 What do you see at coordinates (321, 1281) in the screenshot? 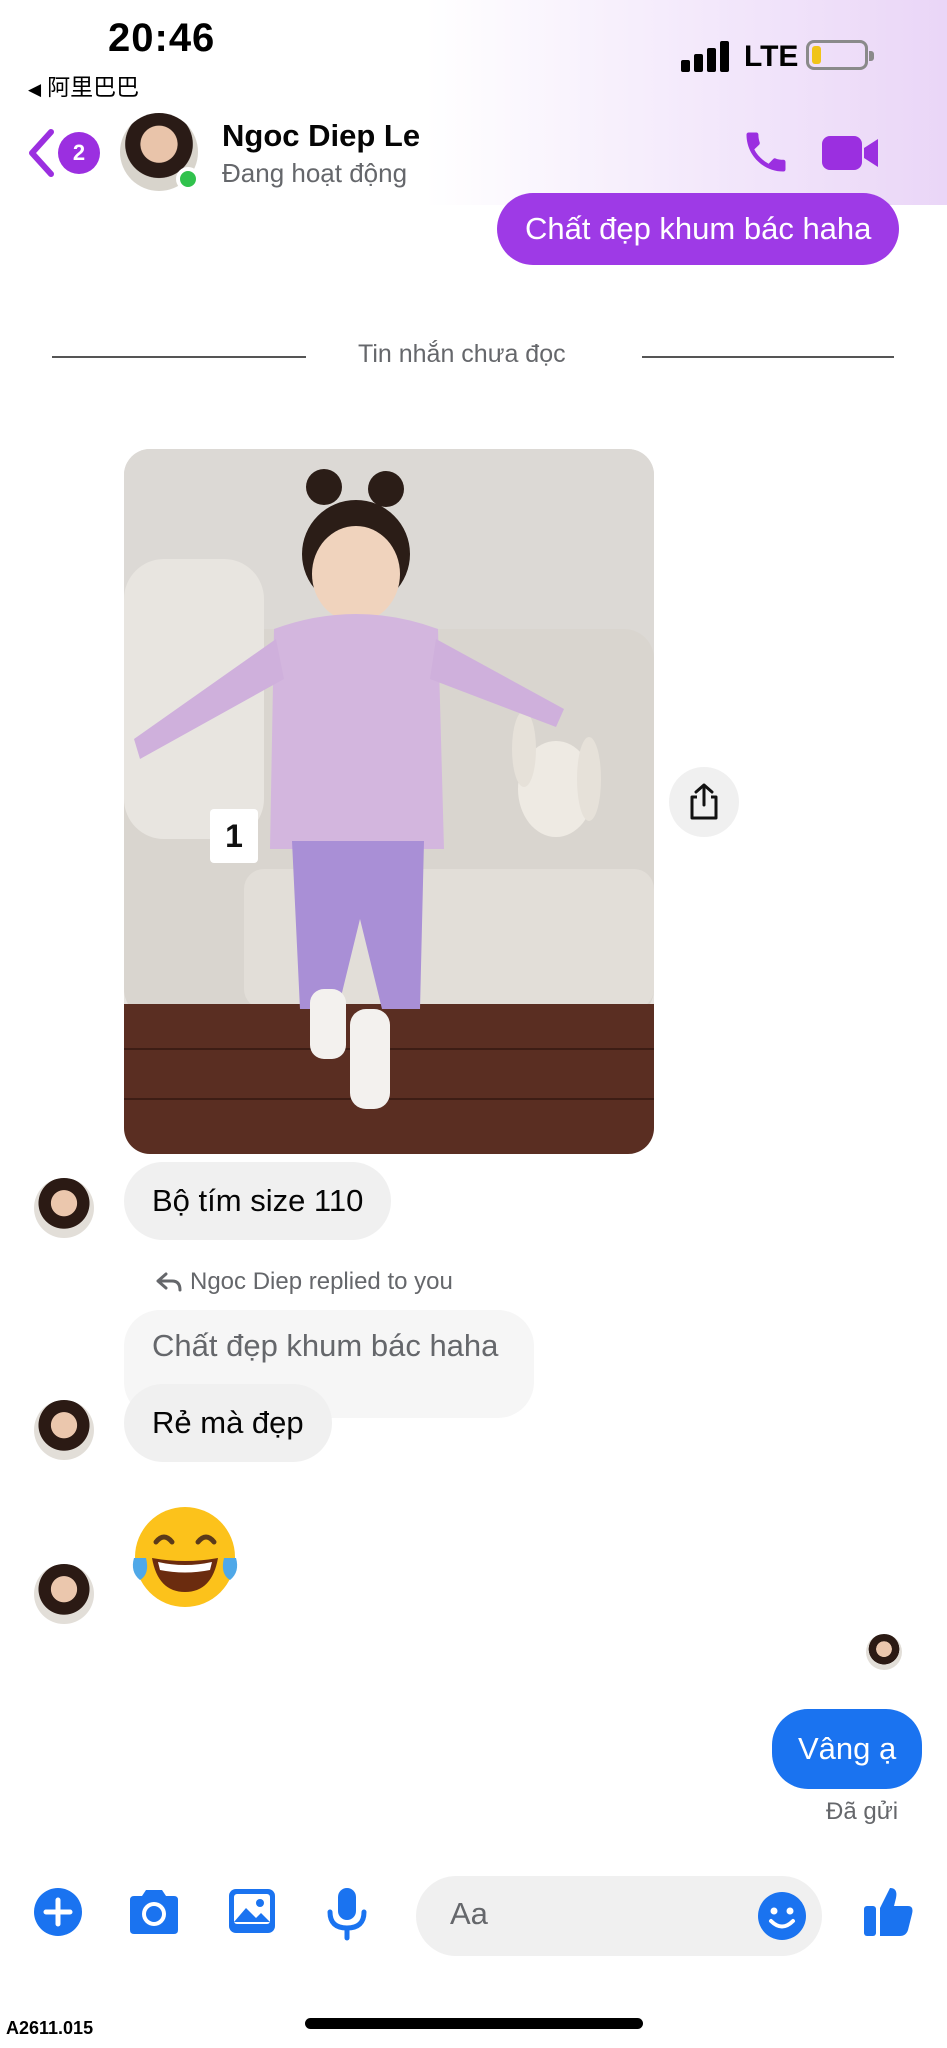
I see `reply-indicator-text: Ngoc Diep replied to you` at bounding box center [321, 1281].